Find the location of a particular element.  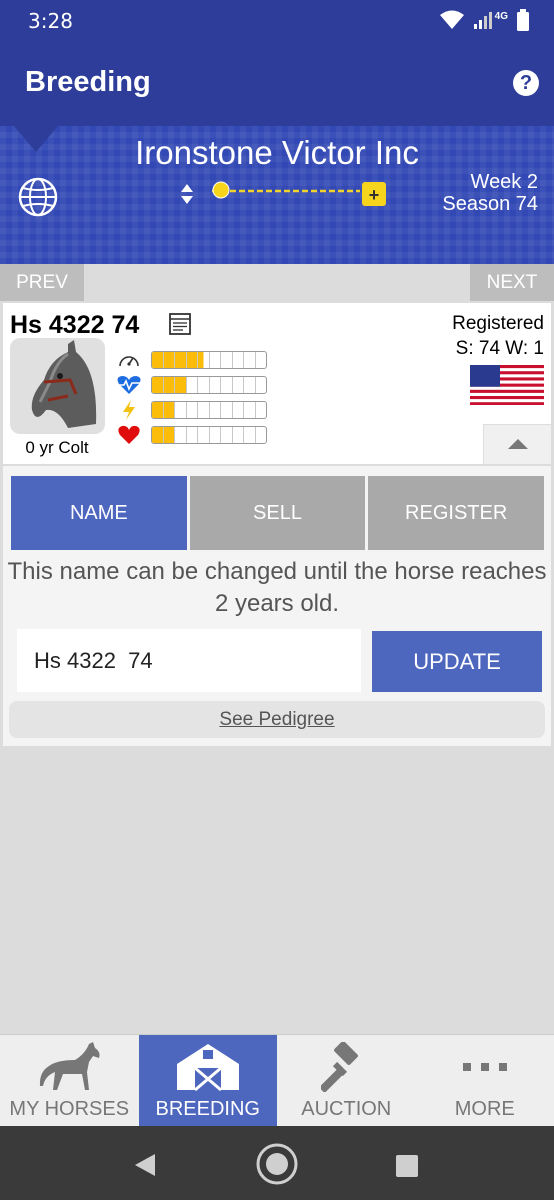

prev-button: PREV is located at coordinates (42, 282).